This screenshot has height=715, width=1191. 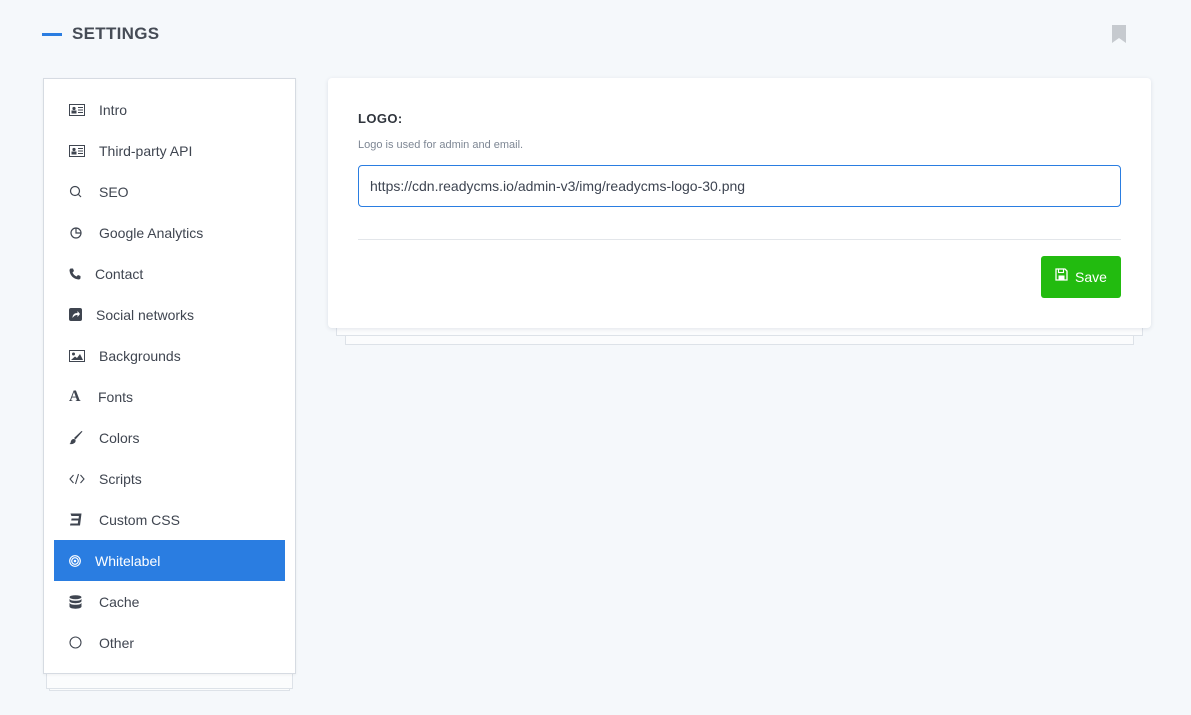 What do you see at coordinates (77, 561) in the screenshot?
I see `target-icon` at bounding box center [77, 561].